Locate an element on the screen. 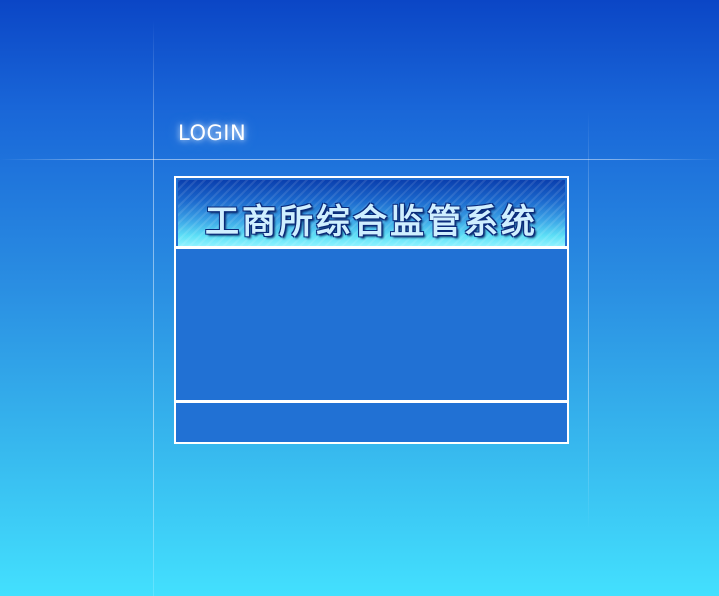 The image size is (719, 596). decorative-vertical-line-right is located at coordinates (588, 320).